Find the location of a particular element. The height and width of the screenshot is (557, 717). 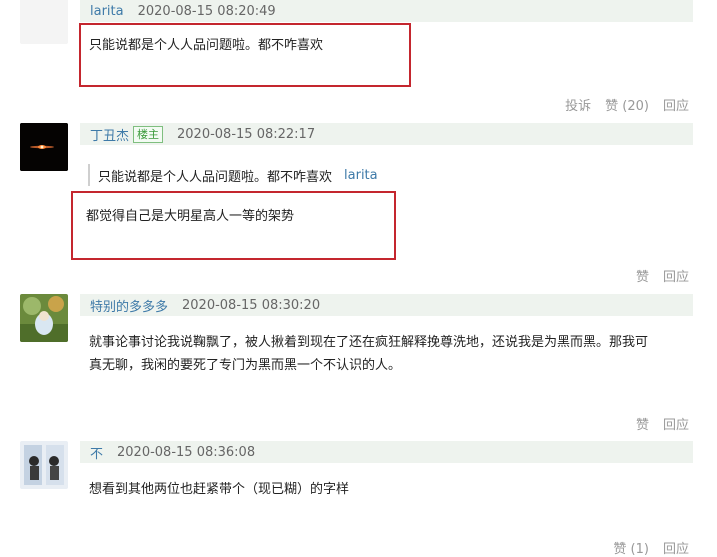

like-button: 赞 (20) is located at coordinates (627, 104).